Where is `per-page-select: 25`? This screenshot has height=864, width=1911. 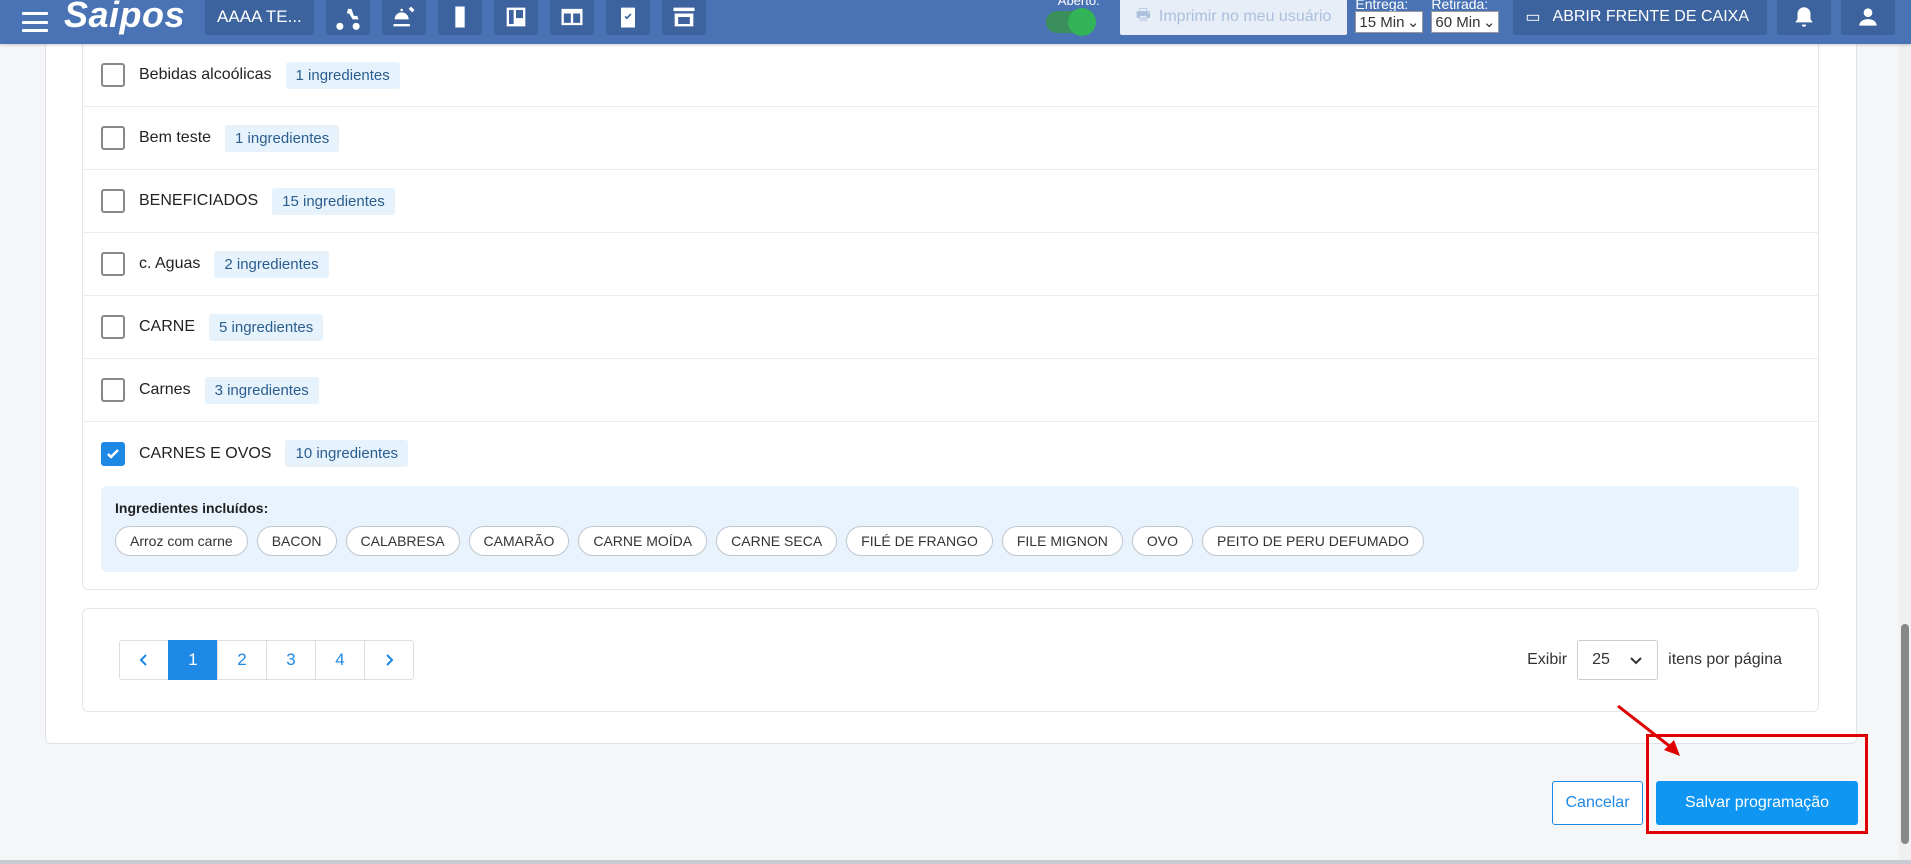 per-page-select: 25 is located at coordinates (1618, 660).